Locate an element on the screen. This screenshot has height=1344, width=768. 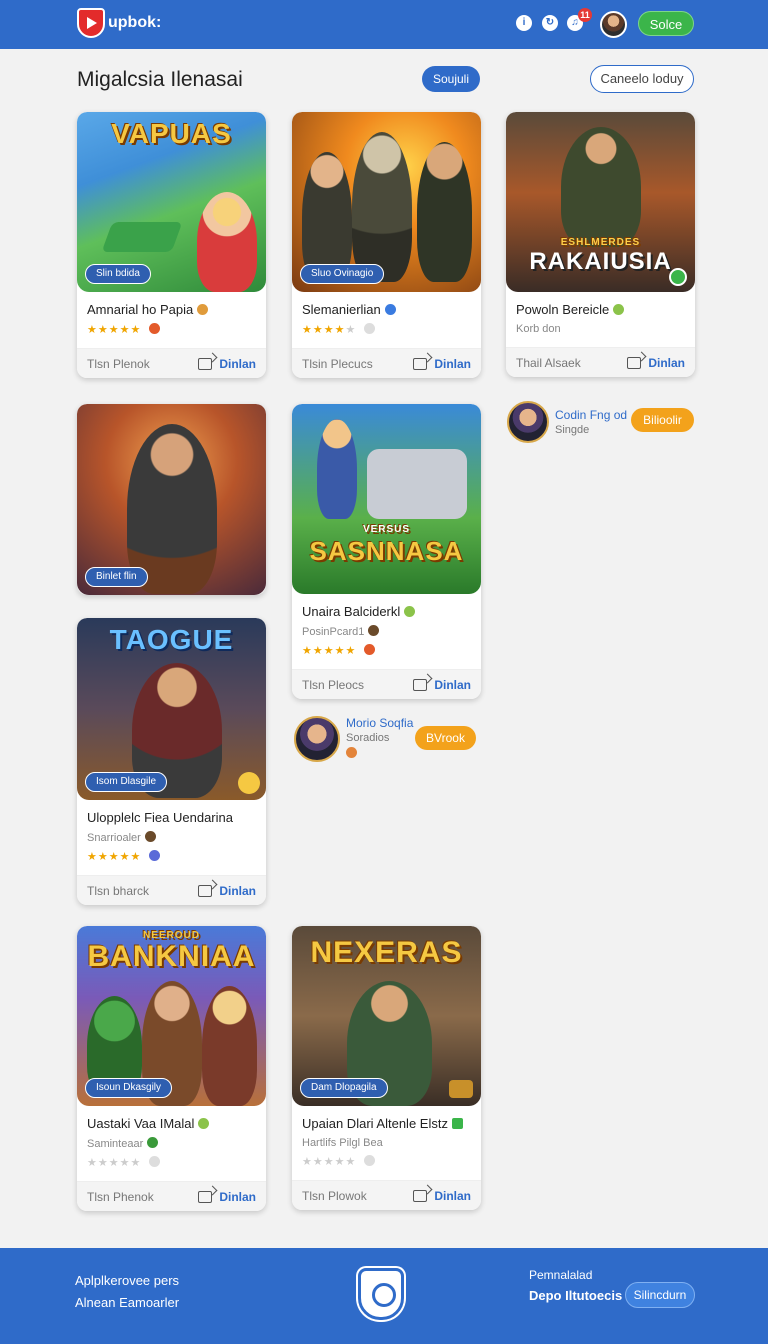
creator-row: Morio Soqfia Soradios is located at coordinates (353, 739).